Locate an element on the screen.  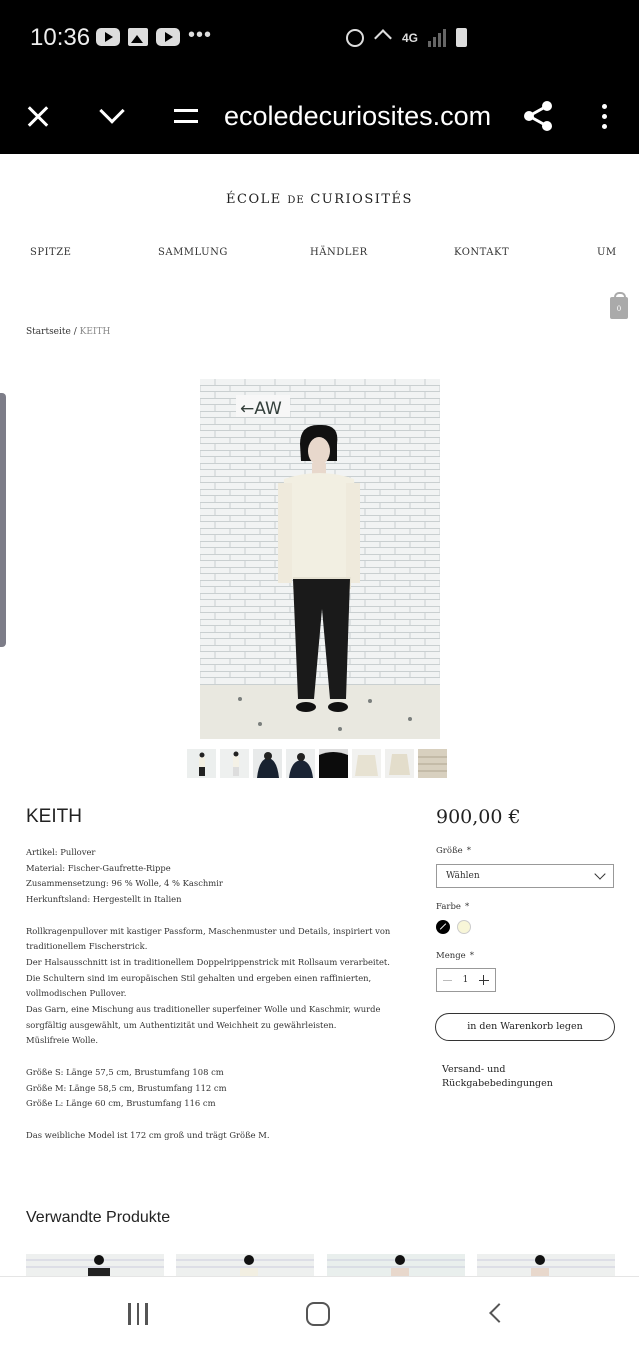
related-products-heading: Verwandte Produkte is located at coordinates (98, 1217).